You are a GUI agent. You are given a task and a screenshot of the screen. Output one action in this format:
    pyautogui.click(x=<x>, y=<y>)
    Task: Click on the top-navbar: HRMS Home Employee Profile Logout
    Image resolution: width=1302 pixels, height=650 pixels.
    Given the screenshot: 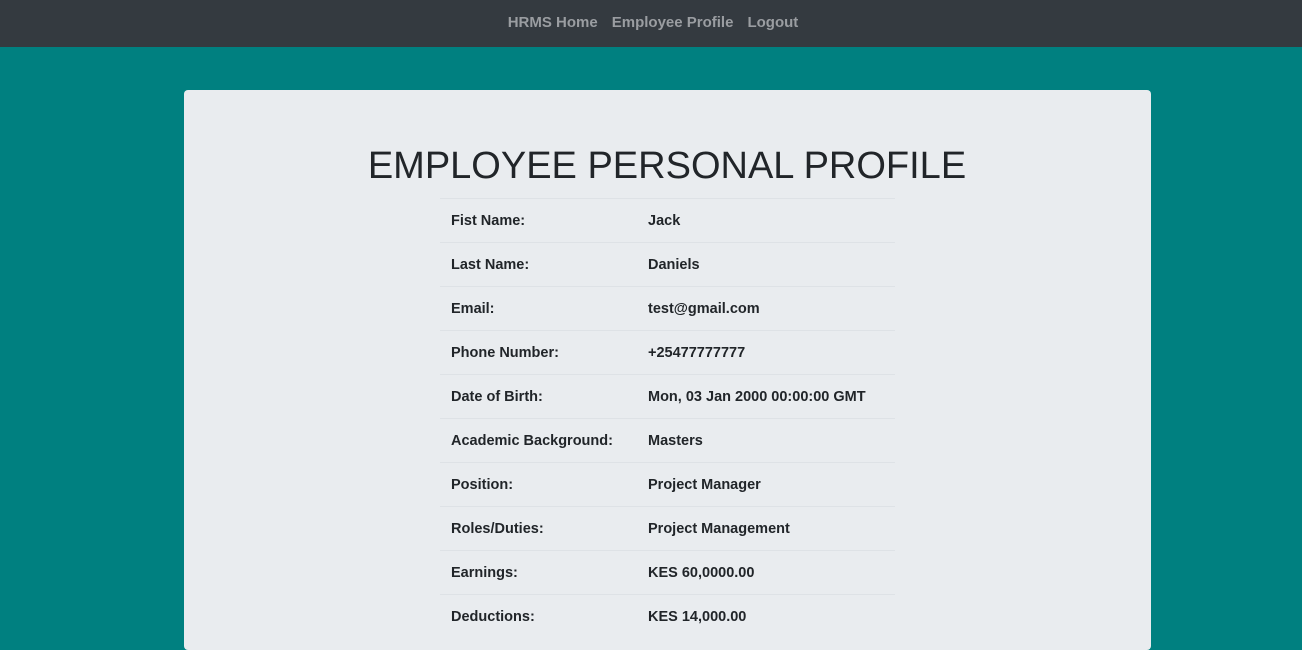 What is the action you would take?
    pyautogui.click(x=651, y=23)
    